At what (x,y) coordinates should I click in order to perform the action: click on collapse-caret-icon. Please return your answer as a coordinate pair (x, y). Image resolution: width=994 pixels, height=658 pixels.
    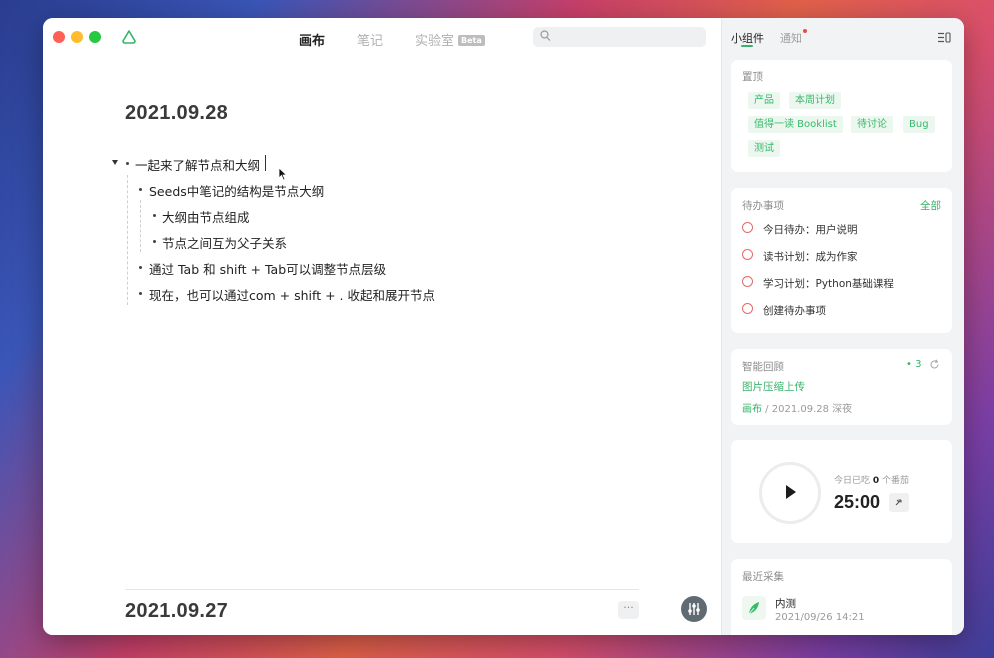
    Looking at the image, I should click on (115, 162).